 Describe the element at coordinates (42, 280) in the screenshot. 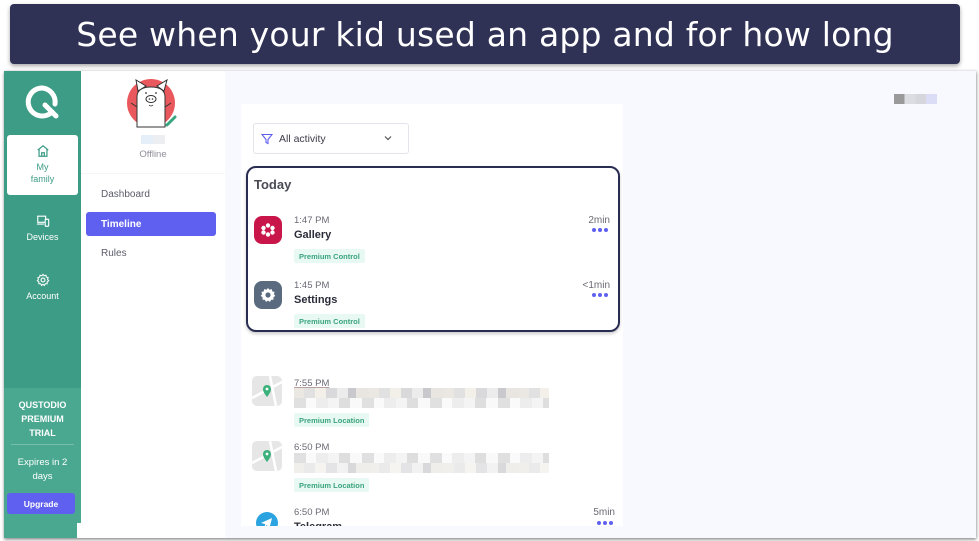

I see `gear-icon` at that location.